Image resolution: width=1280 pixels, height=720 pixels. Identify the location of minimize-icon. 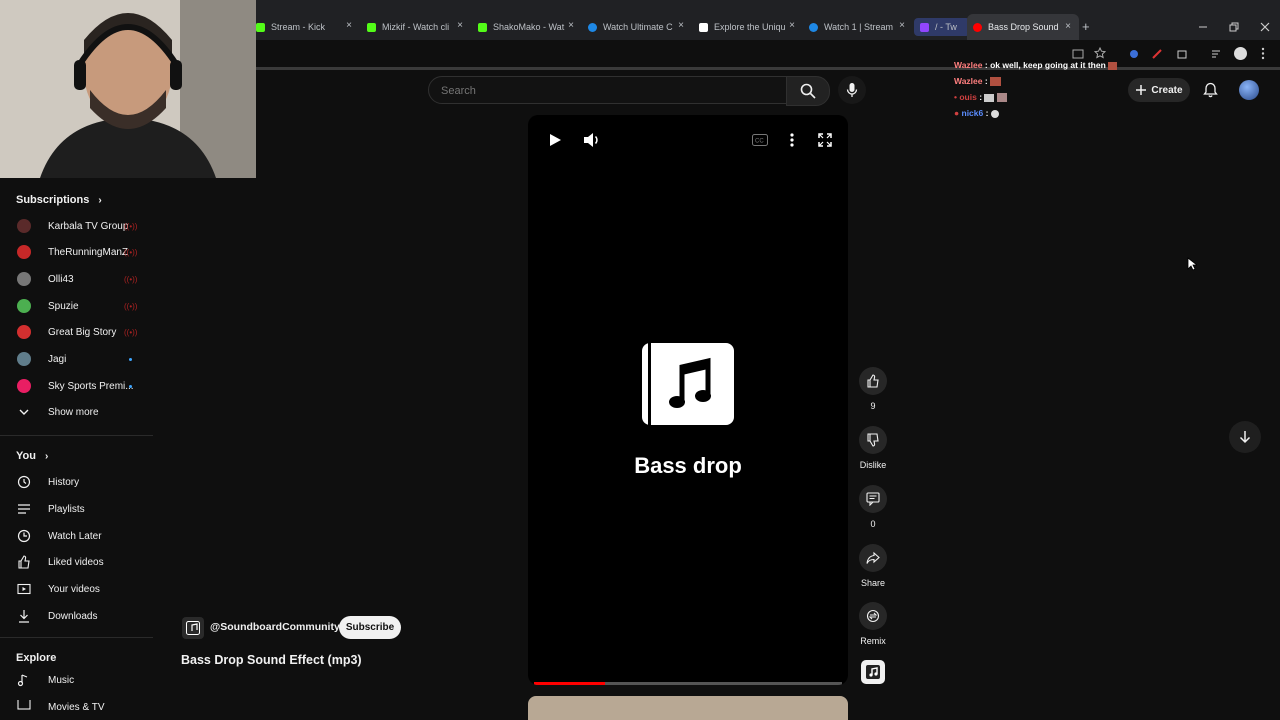
(1203, 27).